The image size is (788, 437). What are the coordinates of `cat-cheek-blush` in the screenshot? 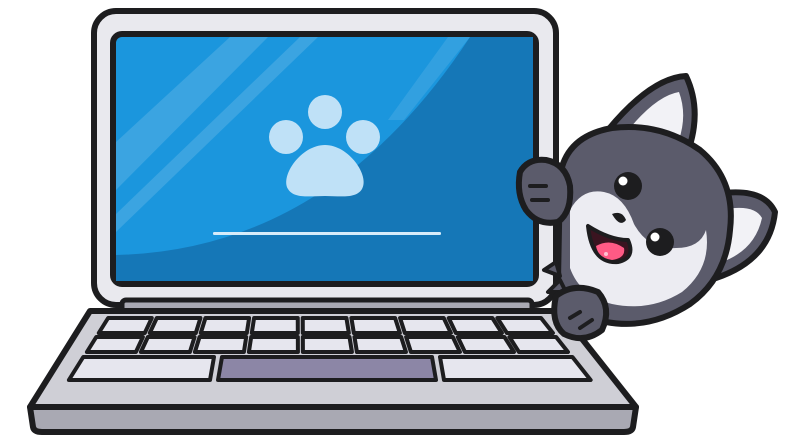 It's located at (606, 254).